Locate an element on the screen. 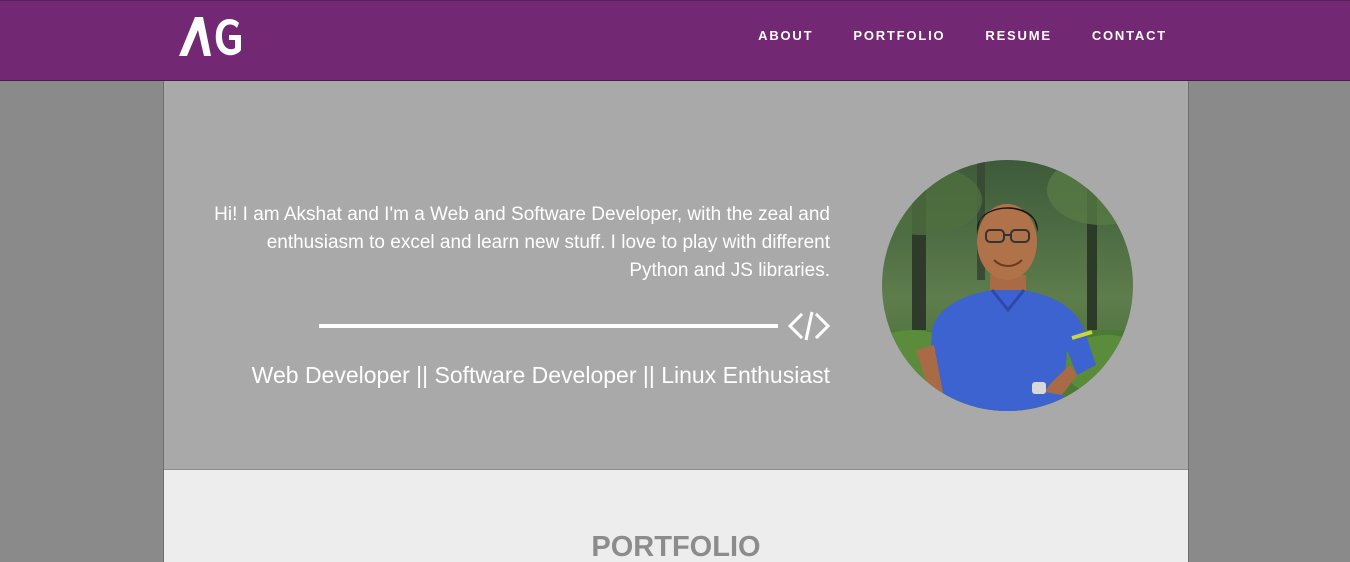 The image size is (1350, 562). nav-menu: ABOUT PORTFOLIO RESUME CONTACT is located at coordinates (942, 36).